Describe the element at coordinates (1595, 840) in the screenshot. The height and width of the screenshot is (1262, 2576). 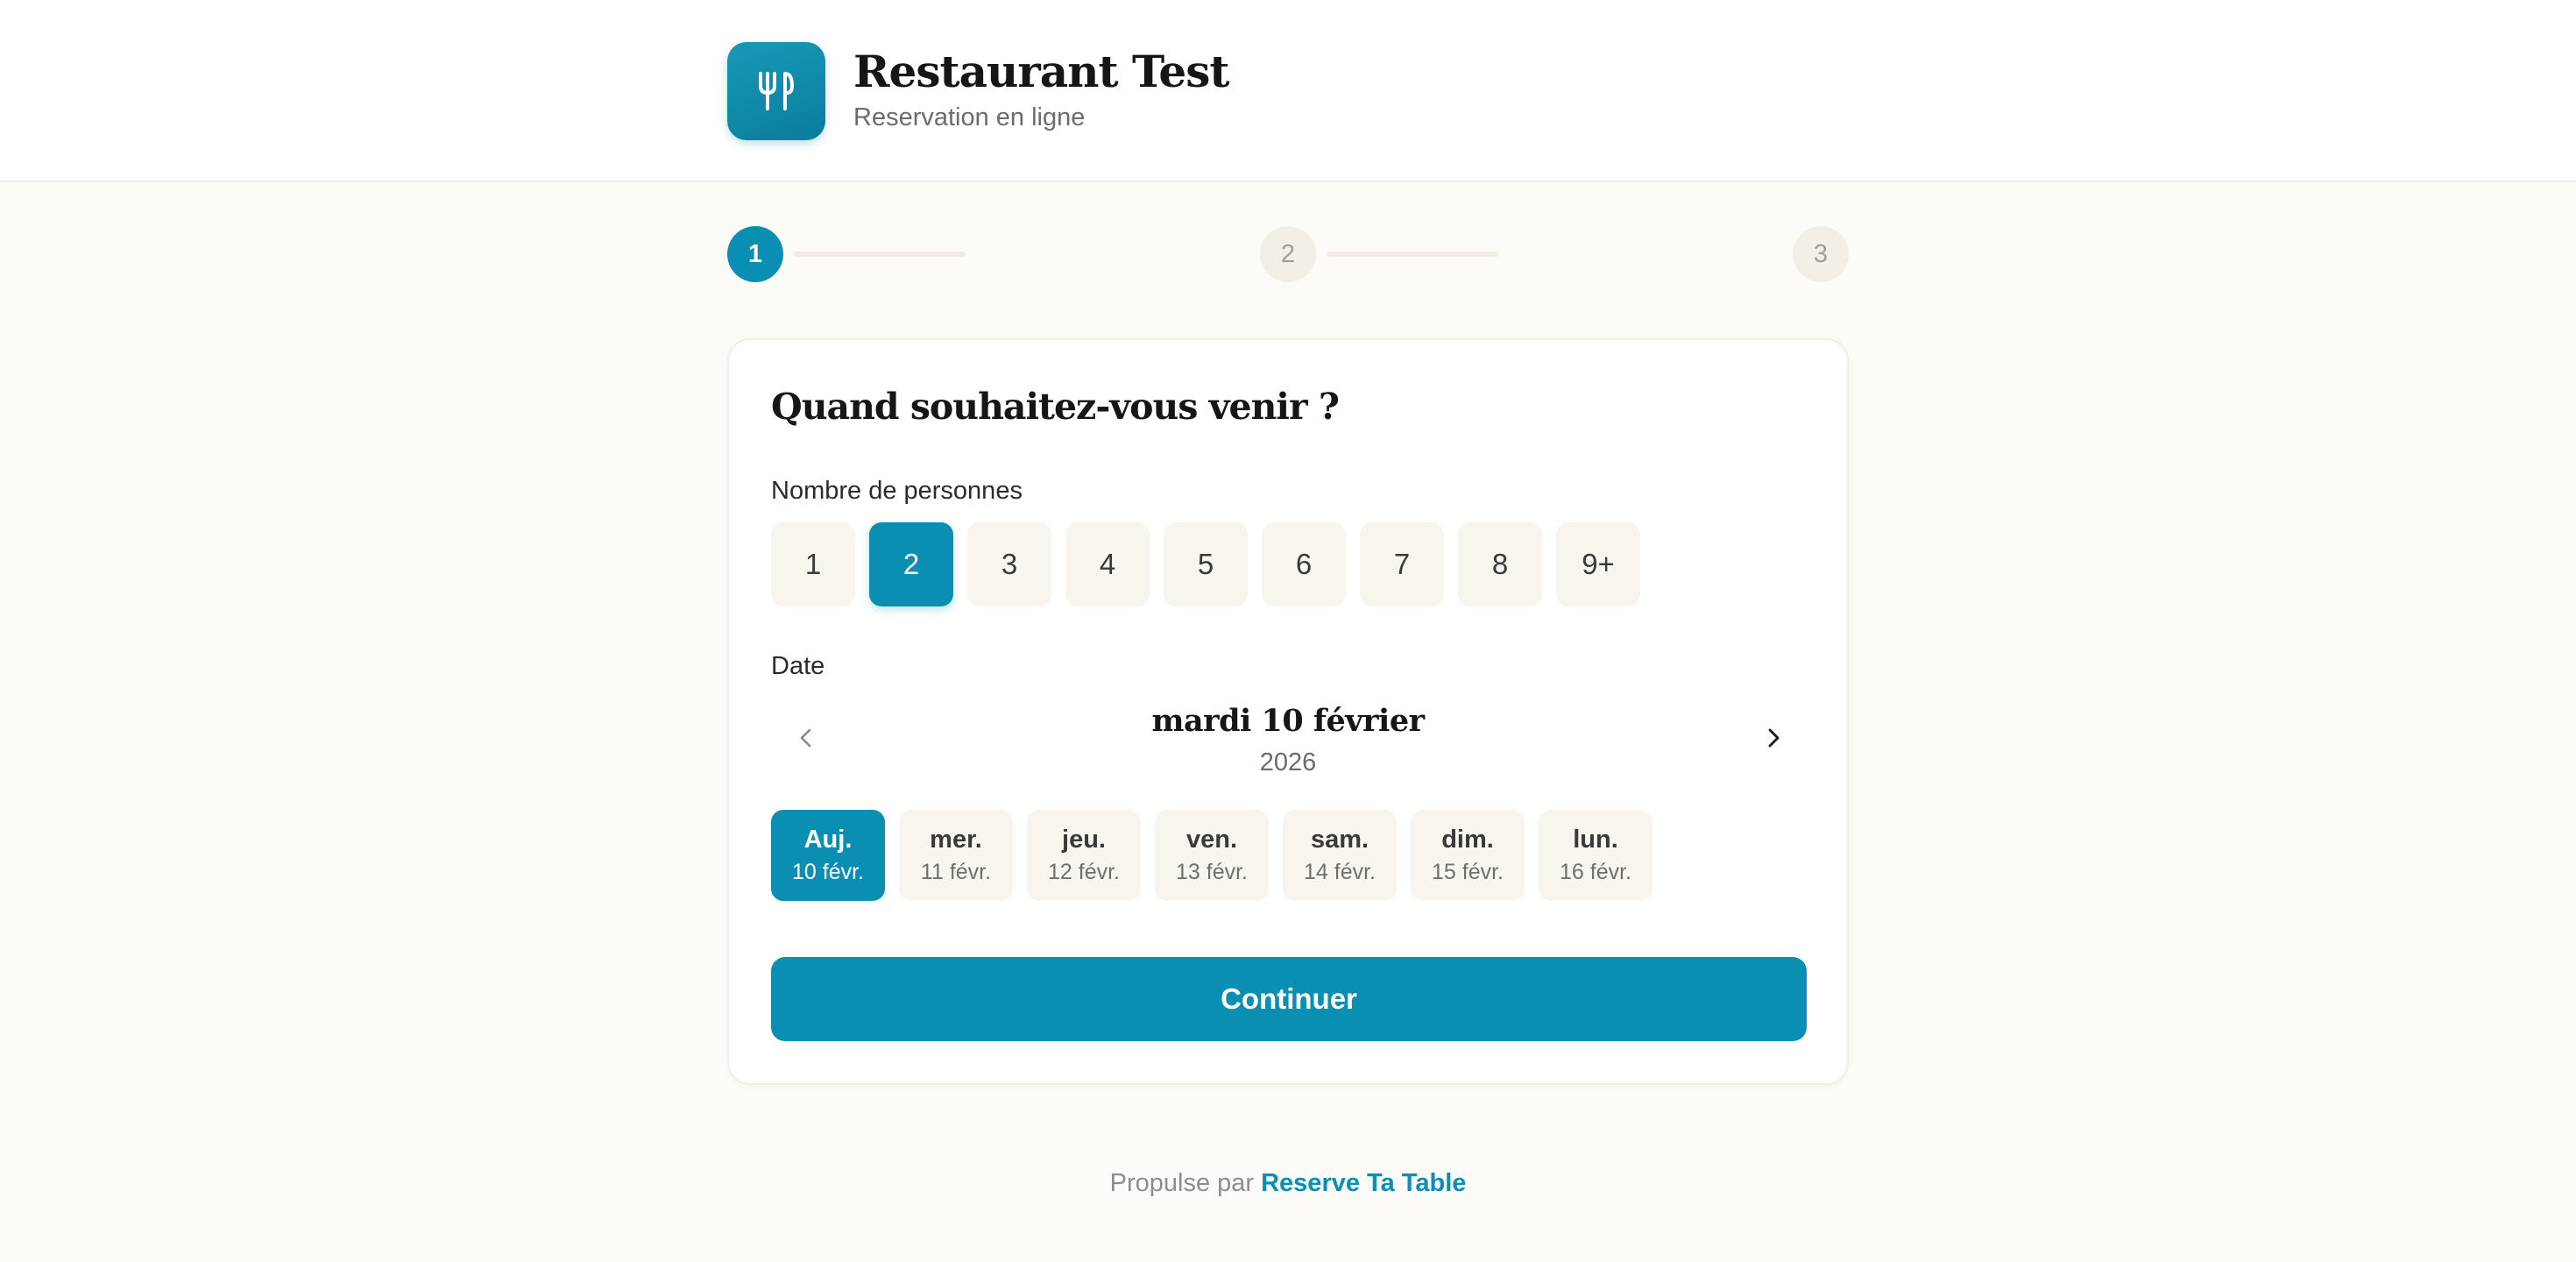
I see `day-name: lun.` at that location.